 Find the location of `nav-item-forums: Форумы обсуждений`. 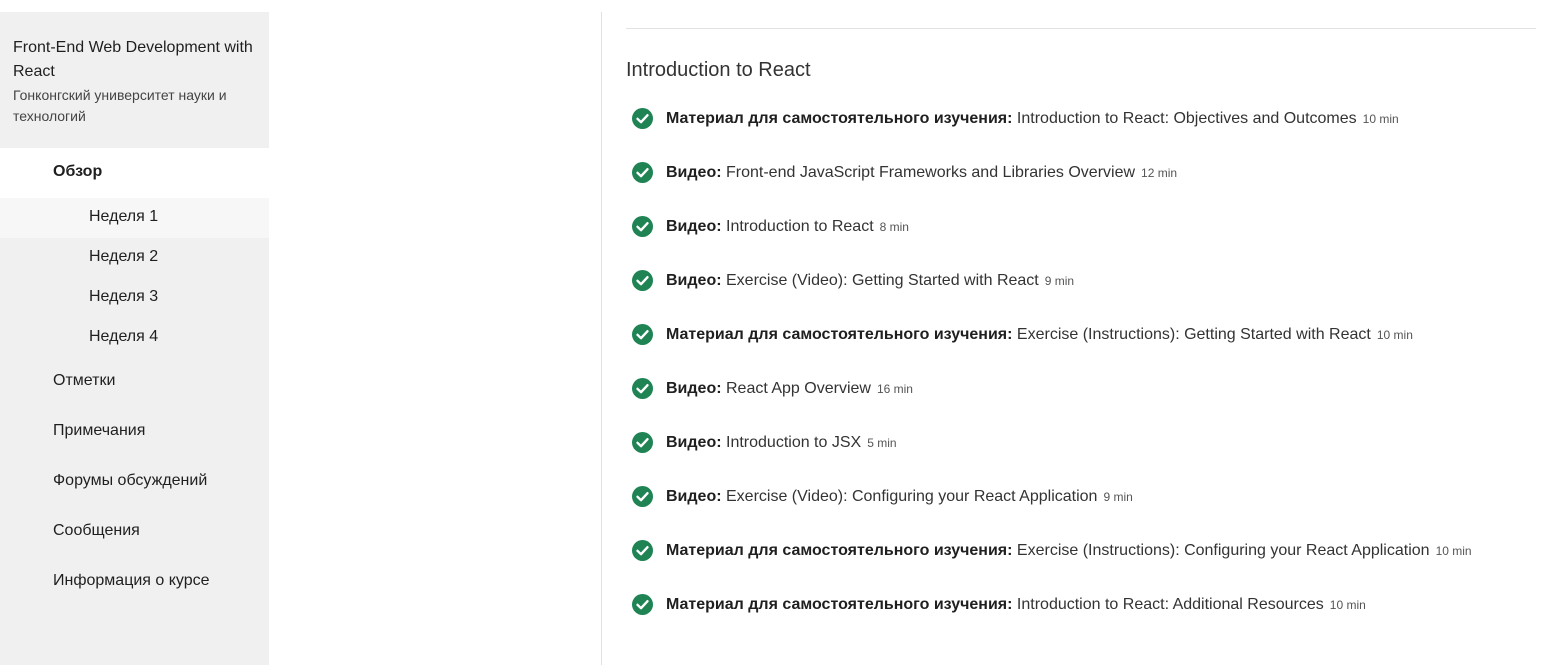

nav-item-forums: Форумы обсуждений is located at coordinates (134, 483).